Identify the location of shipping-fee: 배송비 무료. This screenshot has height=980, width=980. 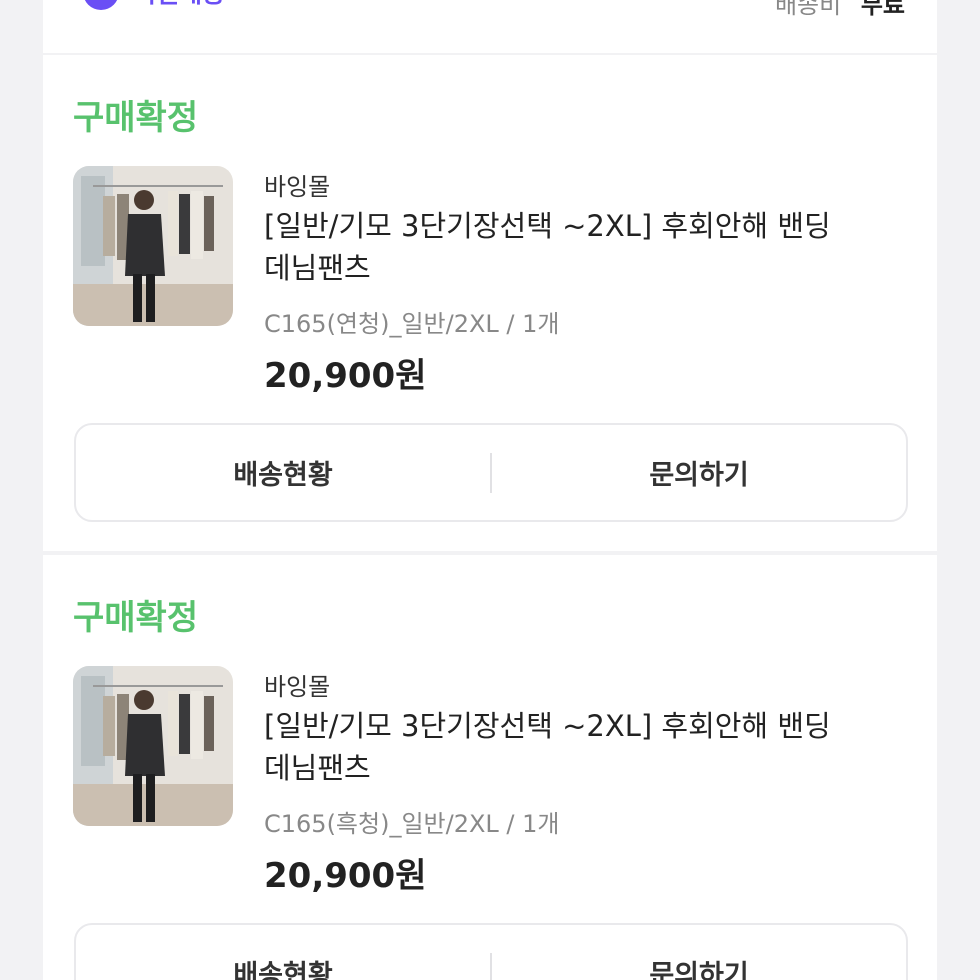
(840, 10).